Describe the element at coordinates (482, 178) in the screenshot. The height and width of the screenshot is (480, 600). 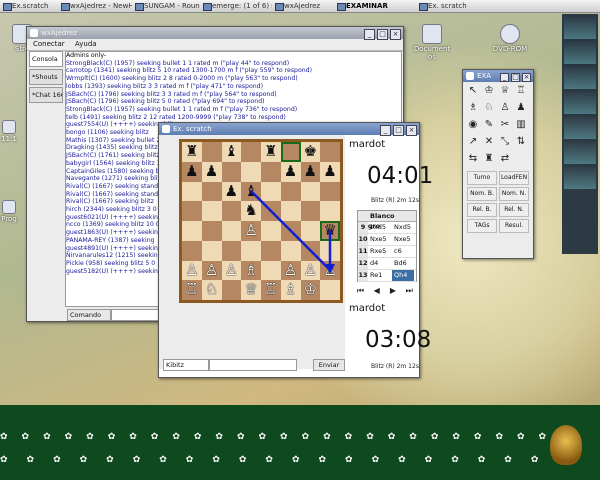
I see `turno-button: Turno` at that location.